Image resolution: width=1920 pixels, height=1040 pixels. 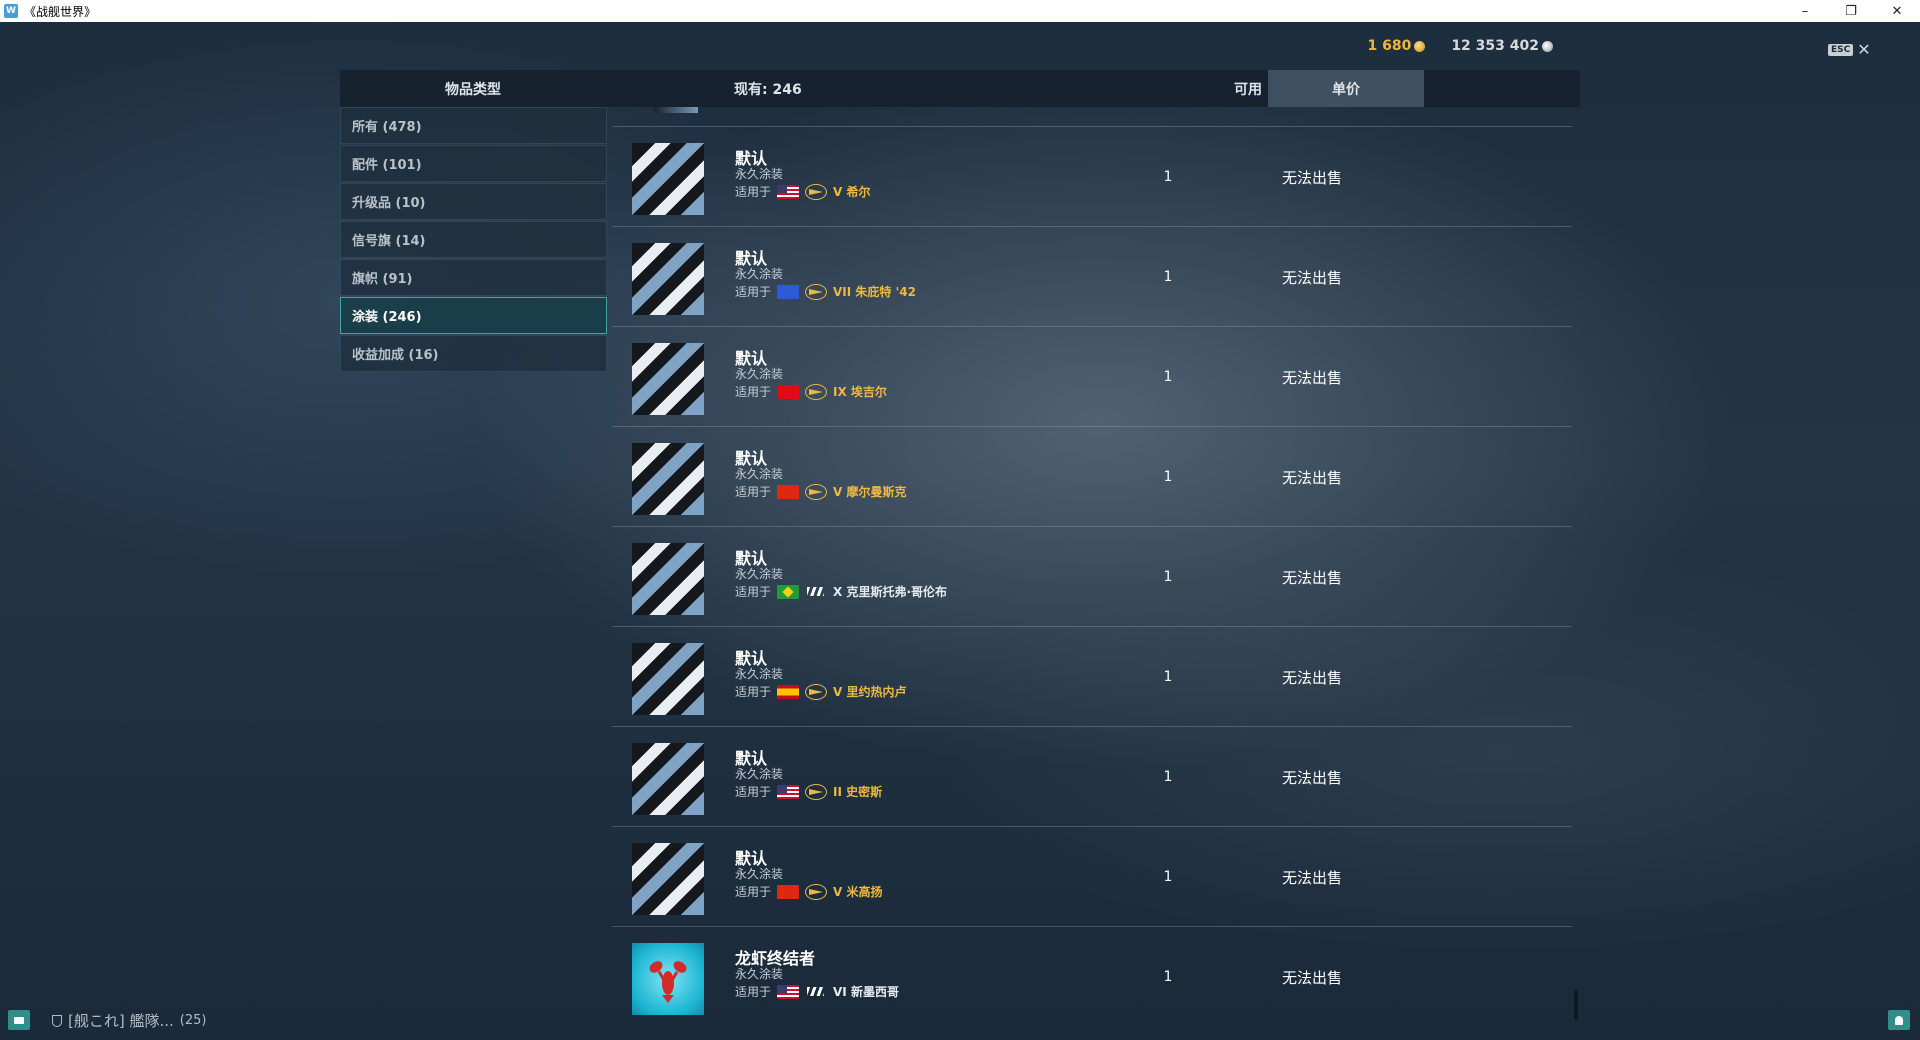 I want to click on clan-member-count: (25), so click(x=193, y=1020).